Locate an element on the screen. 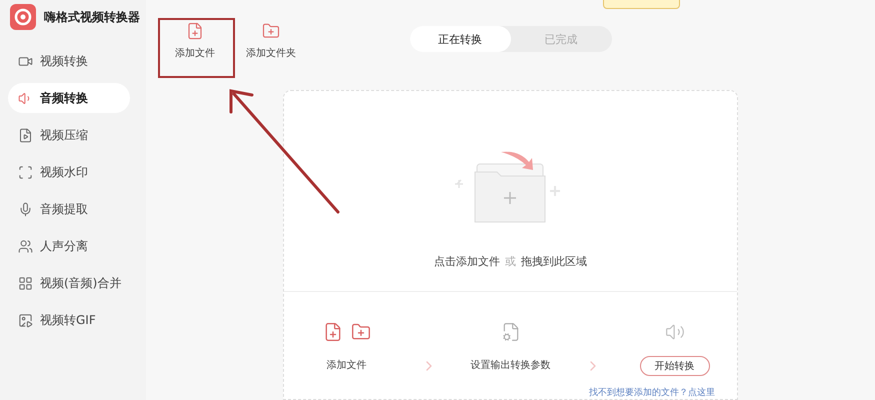 Image resolution: width=875 pixels, height=400 pixels. step-label: 添加文件 is located at coordinates (346, 365).